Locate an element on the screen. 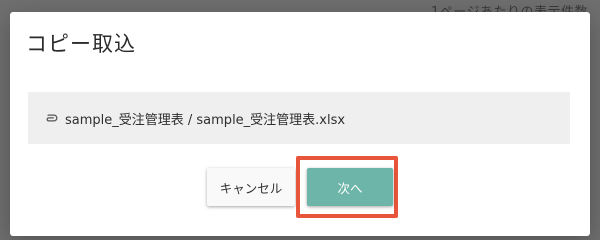 The width and height of the screenshot is (600, 240). cancel-button: キャンセル is located at coordinates (251, 187).